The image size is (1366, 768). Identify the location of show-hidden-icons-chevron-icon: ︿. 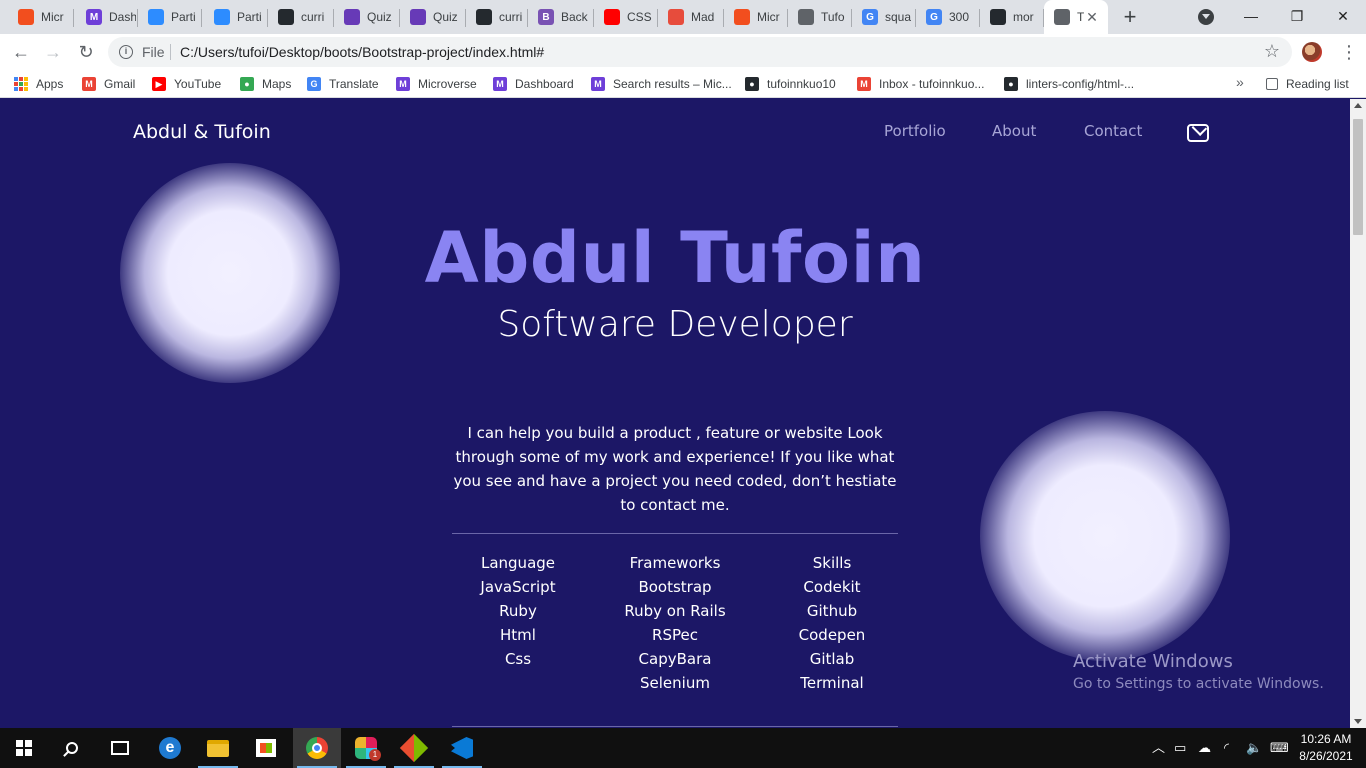
(1158, 748).